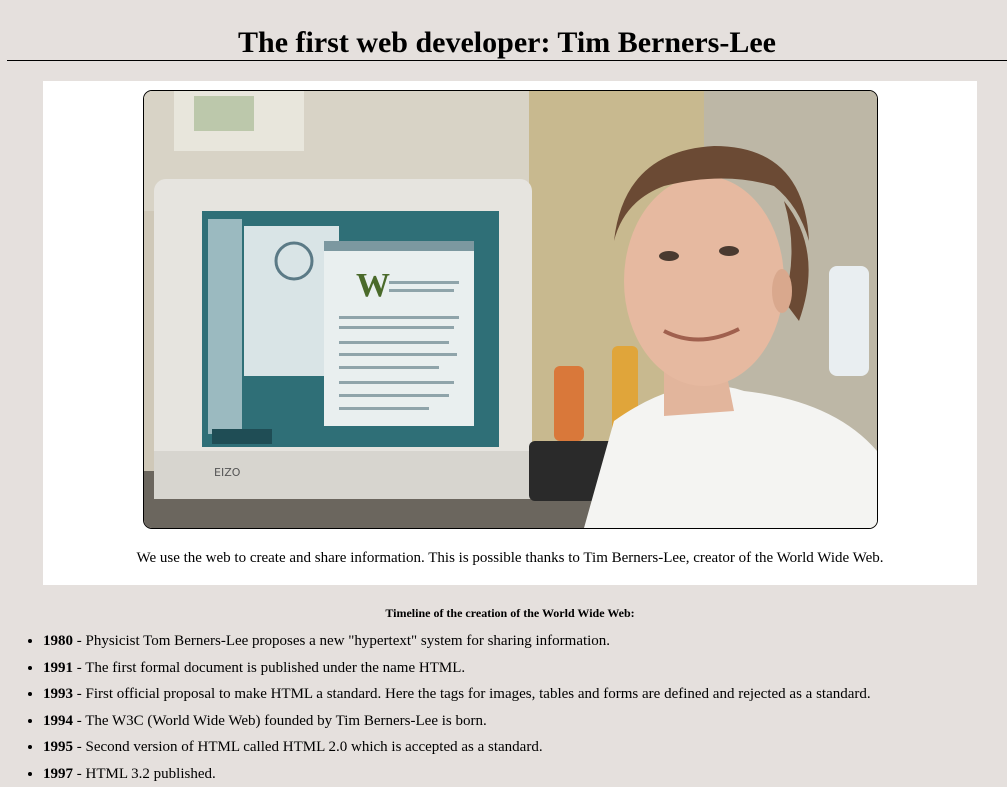  What do you see at coordinates (373, 285) in the screenshot?
I see `svg-text: W` at bounding box center [373, 285].